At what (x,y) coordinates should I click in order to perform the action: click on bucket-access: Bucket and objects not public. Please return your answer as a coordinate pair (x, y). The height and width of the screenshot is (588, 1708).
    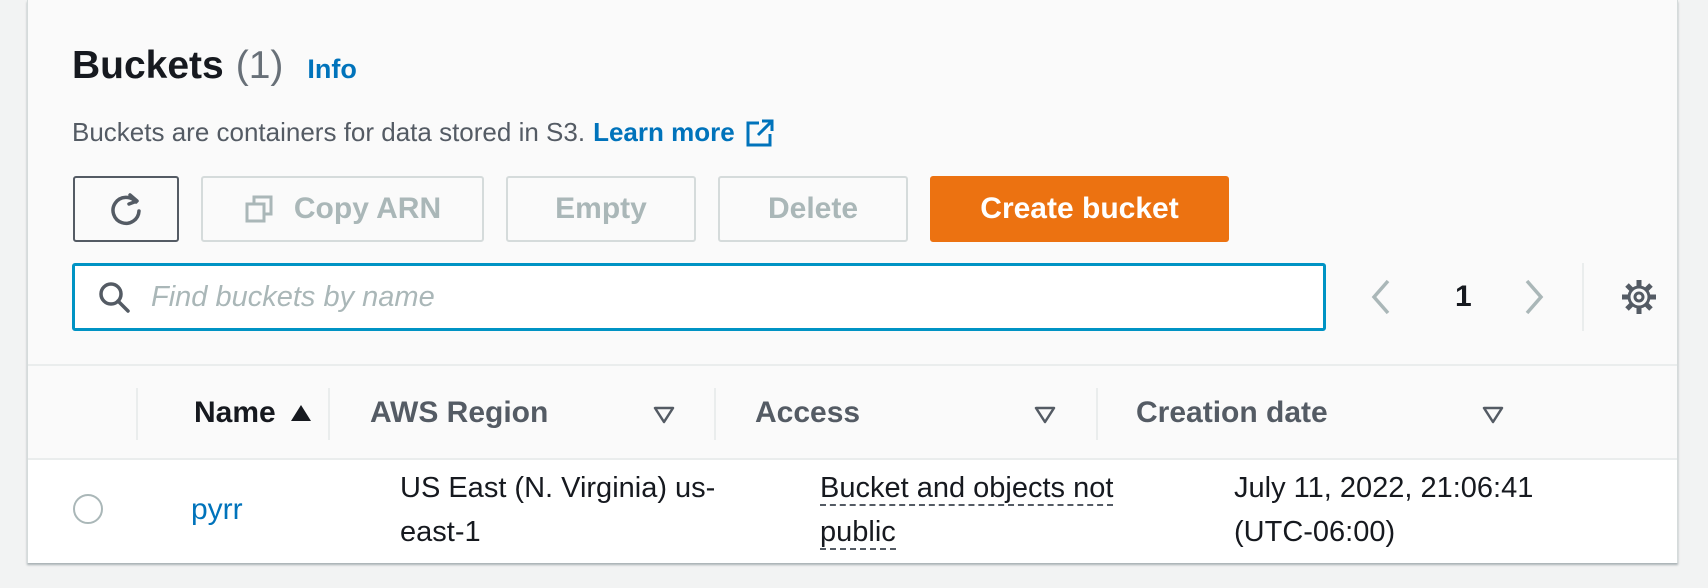
    Looking at the image, I should click on (990, 510).